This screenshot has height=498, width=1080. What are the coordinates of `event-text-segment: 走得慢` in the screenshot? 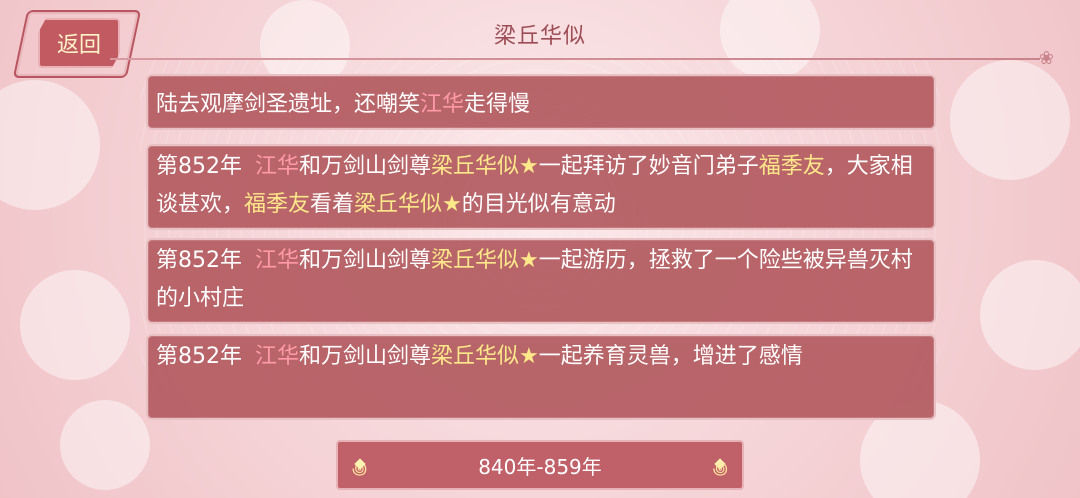 It's located at (497, 104).